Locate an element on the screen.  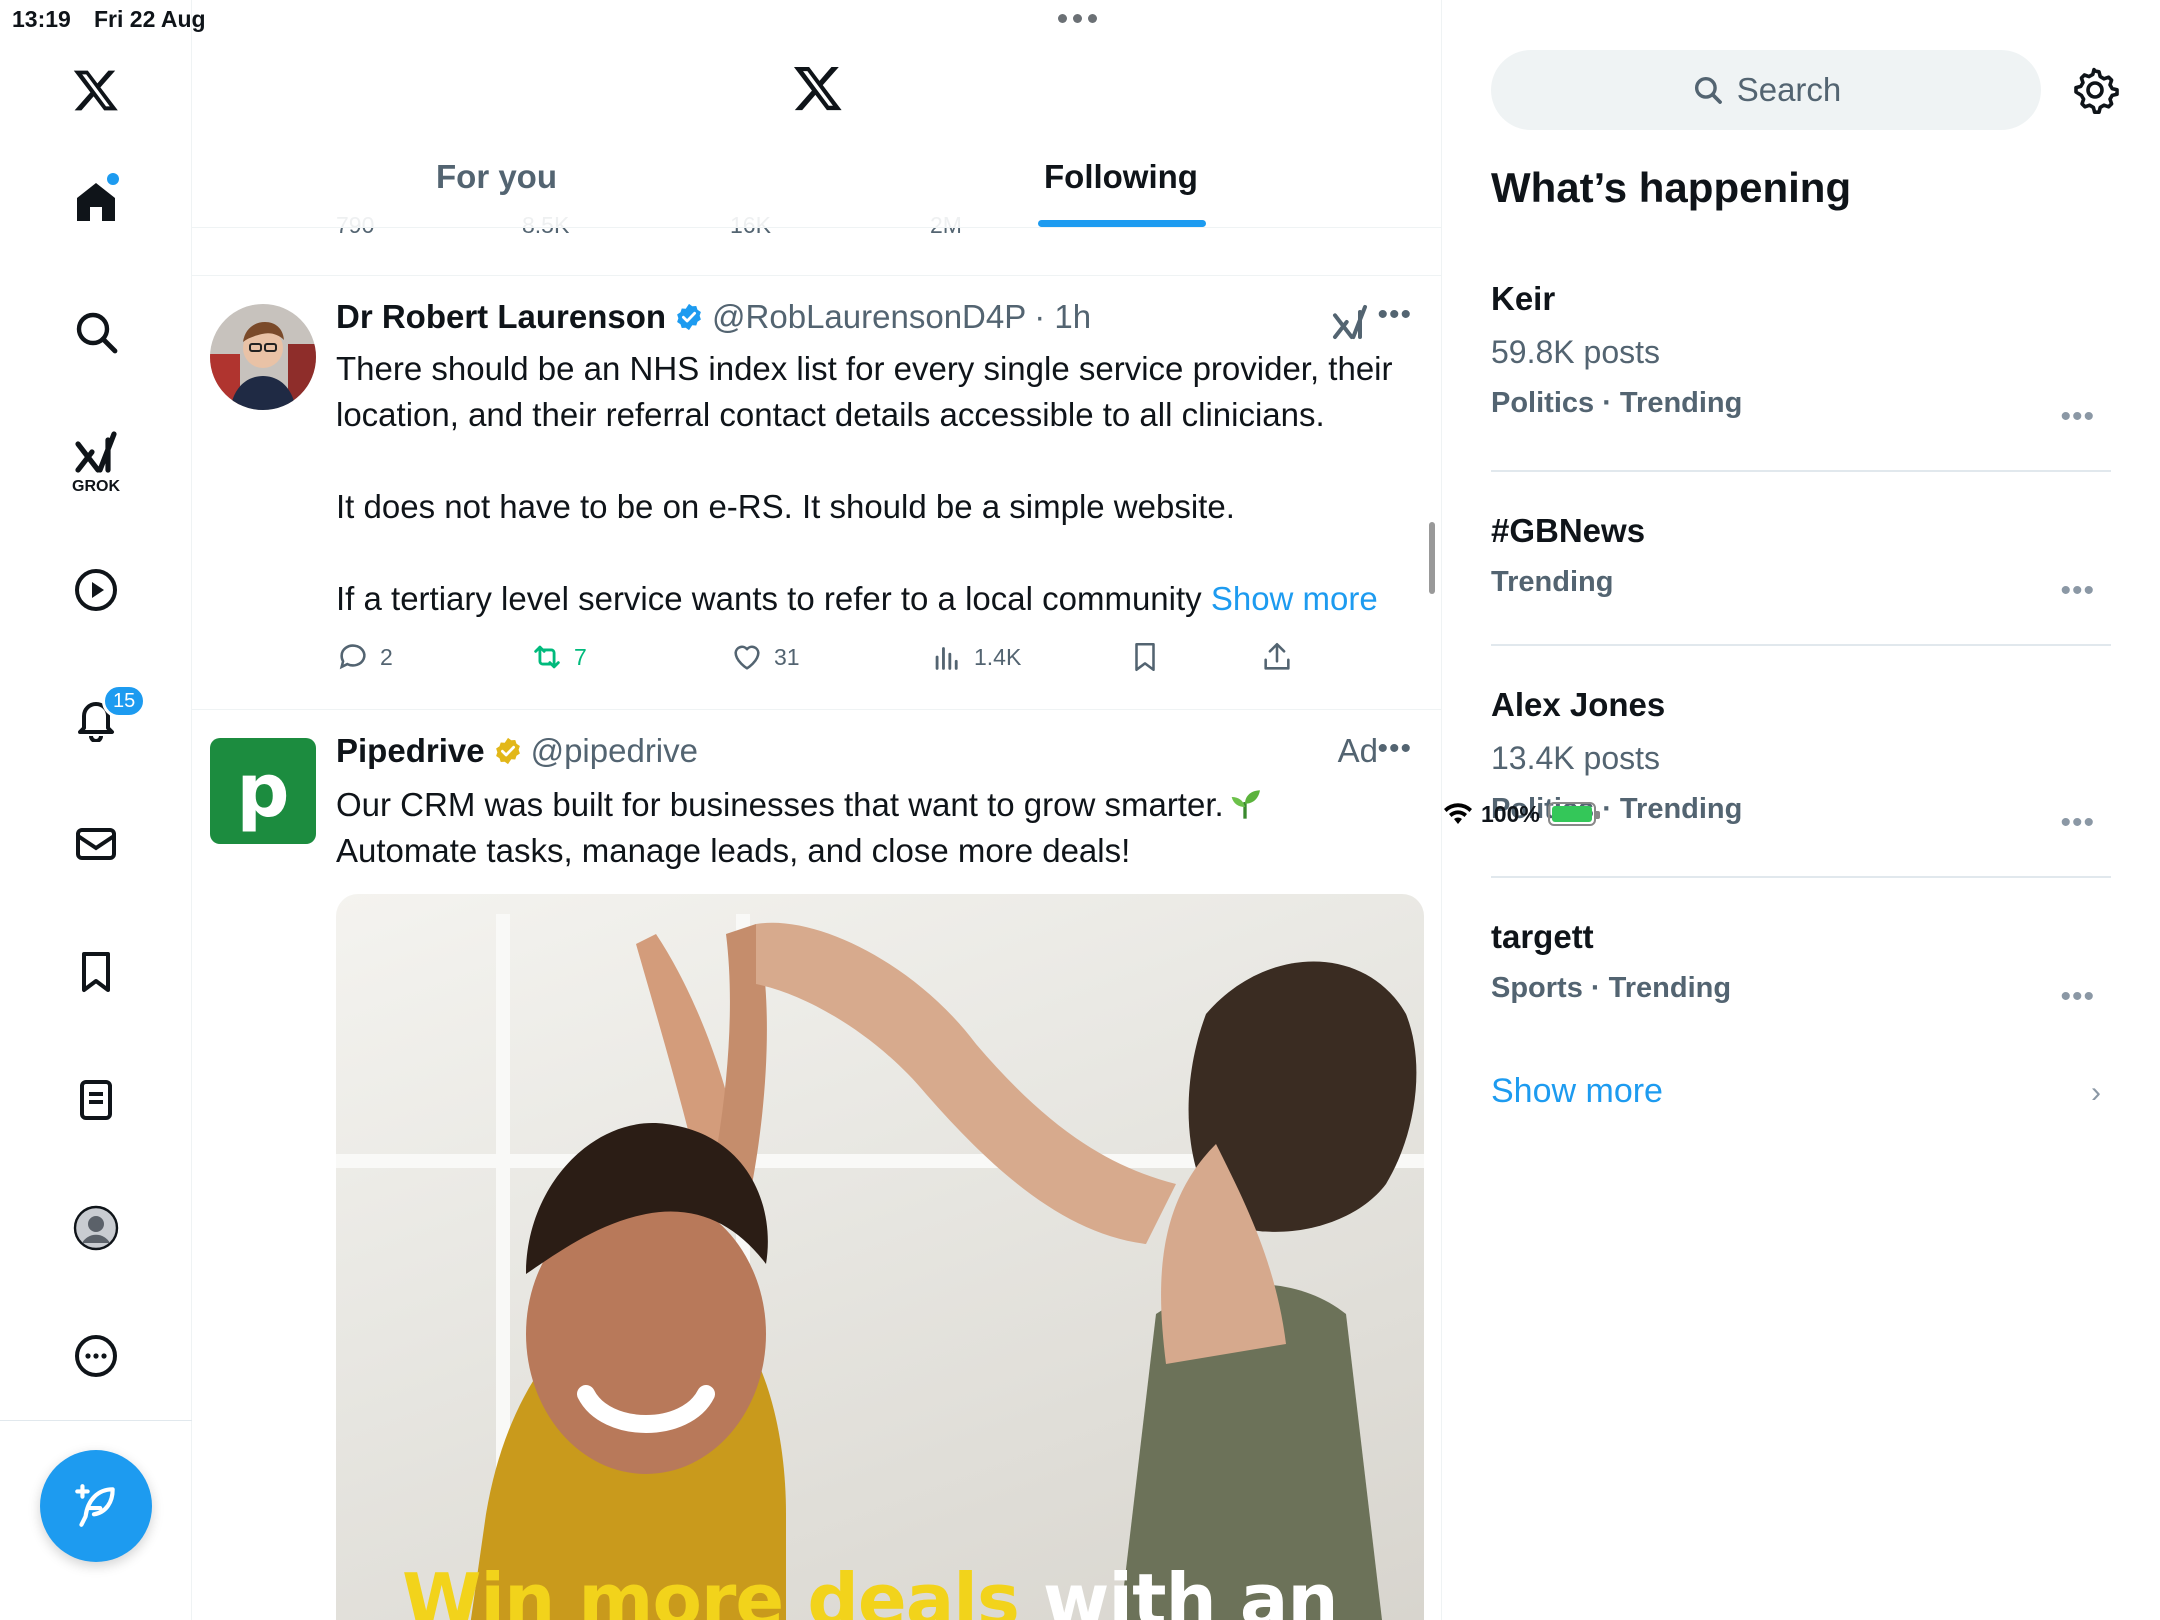
grok-explain-icon is located at coordinates (1350, 322).